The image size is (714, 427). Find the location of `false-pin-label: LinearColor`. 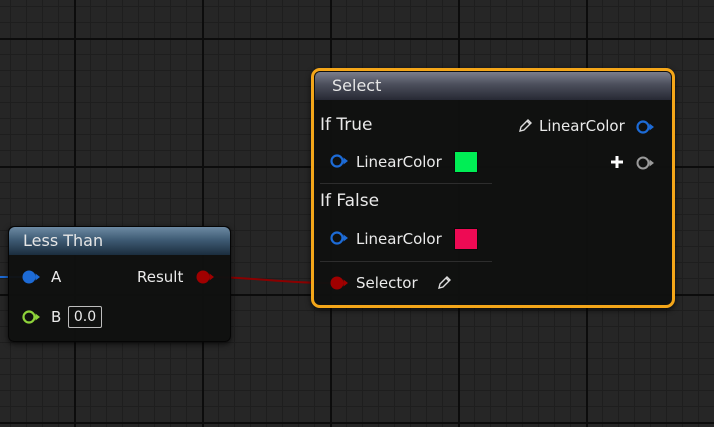

false-pin-label: LinearColor is located at coordinates (399, 239).